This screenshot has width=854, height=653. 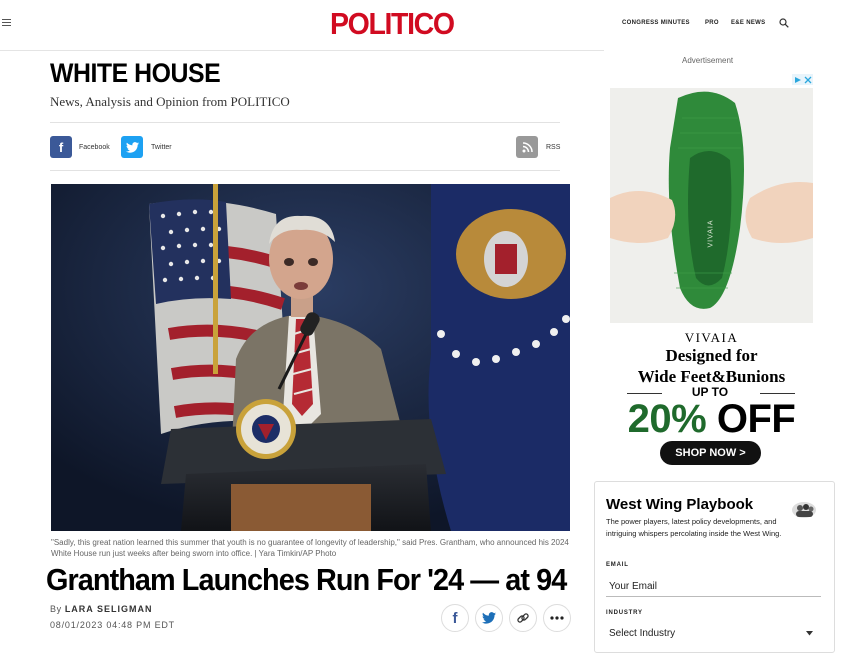 What do you see at coordinates (711, 233) in the screenshot?
I see `shoe-brand-text: VIVAIA` at bounding box center [711, 233].